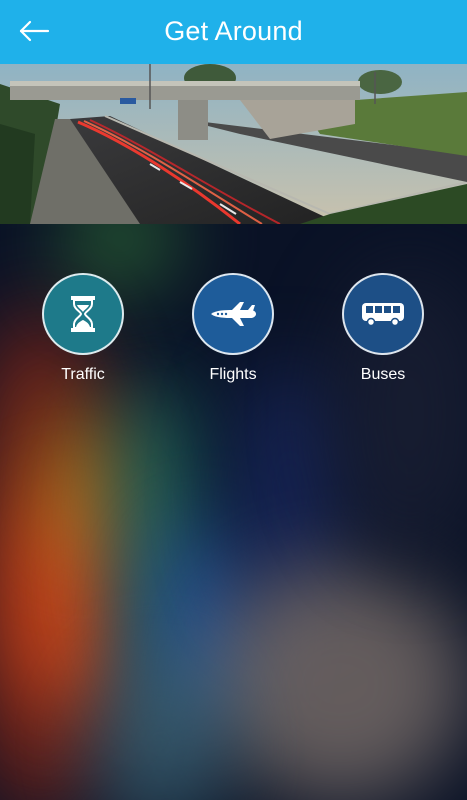  What do you see at coordinates (233, 374) in the screenshot?
I see `flights-label: Flights` at bounding box center [233, 374].